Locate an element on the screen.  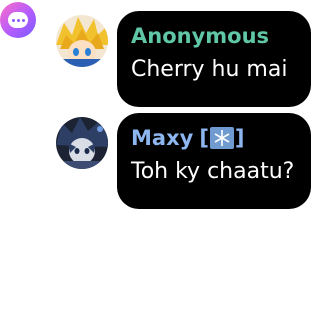
snowflake-icon is located at coordinates (221, 138).